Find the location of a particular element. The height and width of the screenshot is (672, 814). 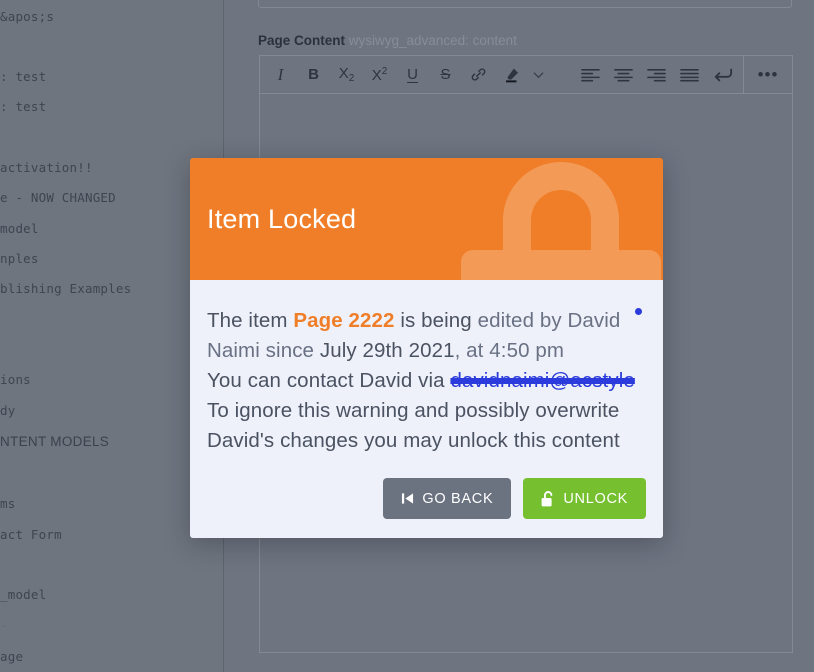

unlock-label: UNLOCK is located at coordinates (595, 498).